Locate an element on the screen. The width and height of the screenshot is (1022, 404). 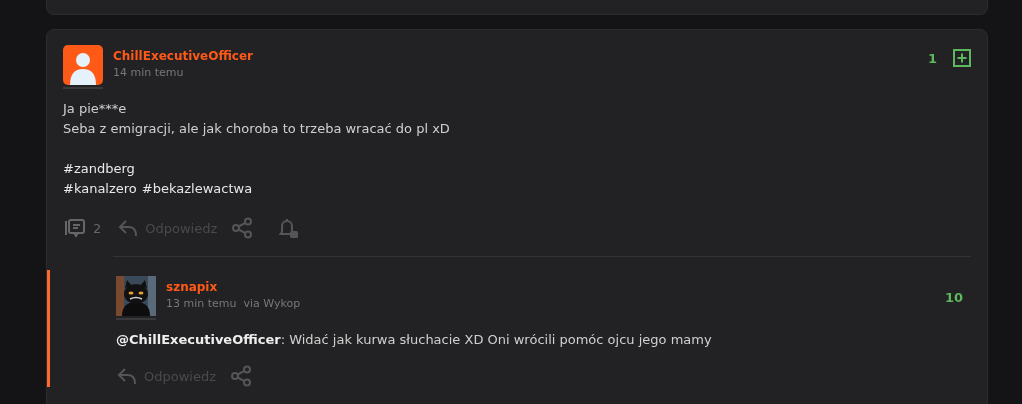
reply-text: @ChillExecutiveOfficer: Widać jak kurwa słuchacie XD Oni wrócili pomóc ojcu jego mamy is located at coordinates (414, 339).